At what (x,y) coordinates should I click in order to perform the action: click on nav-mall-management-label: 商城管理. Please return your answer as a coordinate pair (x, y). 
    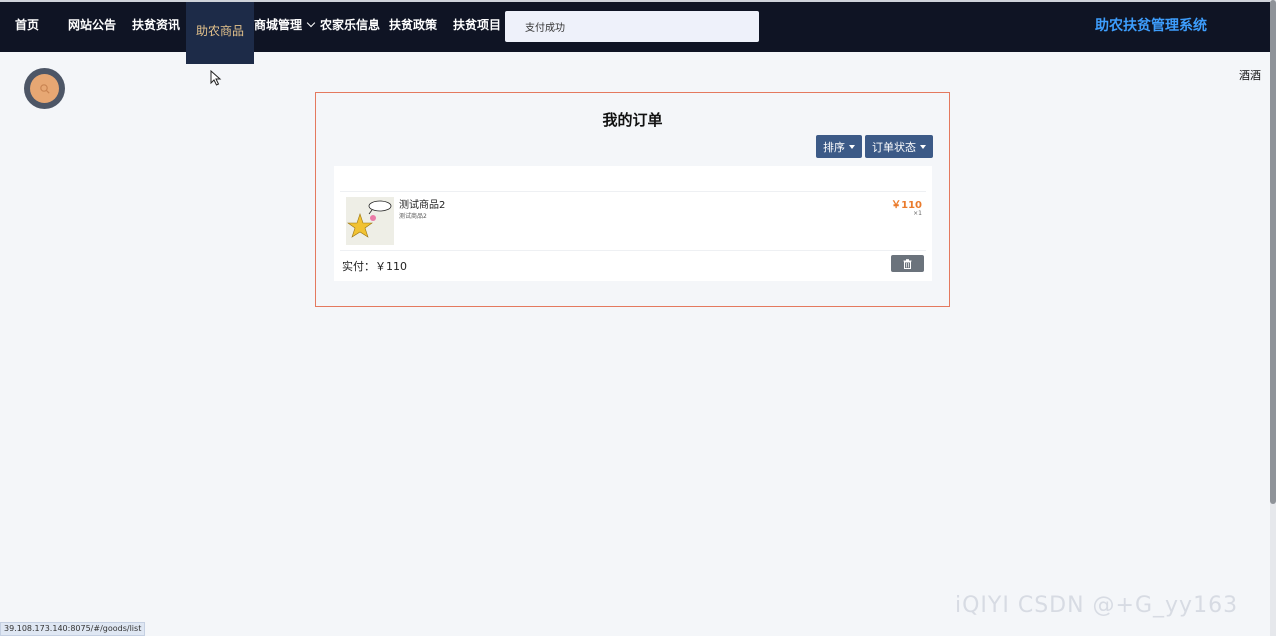
    Looking at the image, I should click on (278, 25).